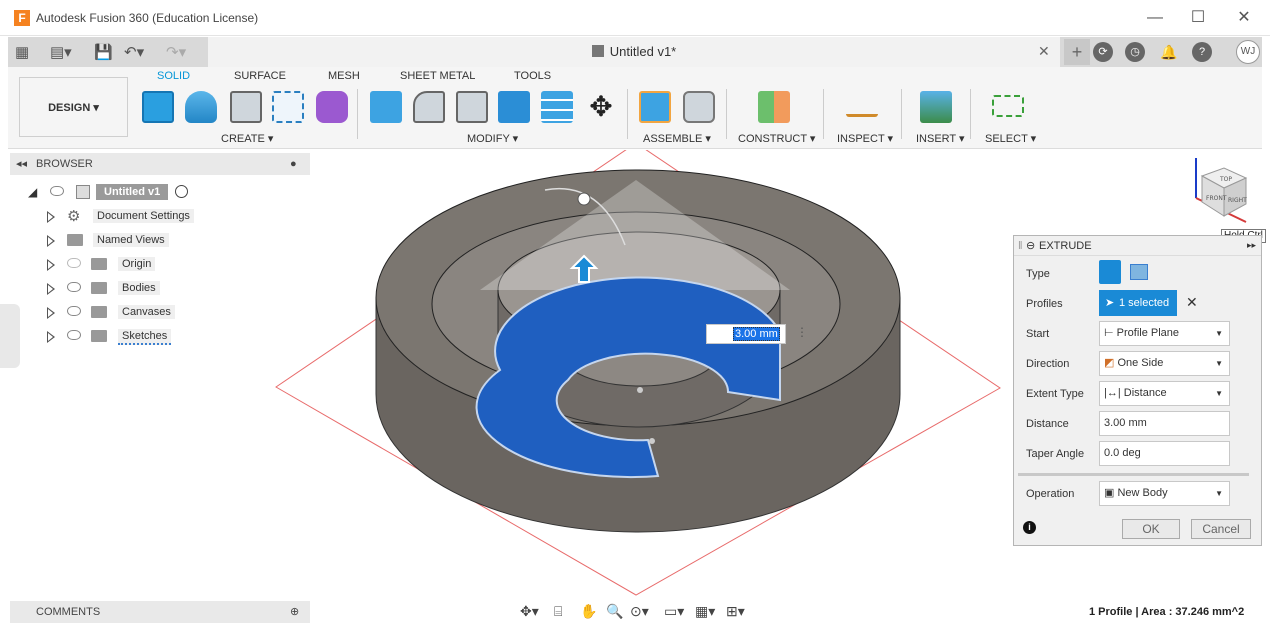  I want to click on extrude-tool-icon, so click(158, 107).